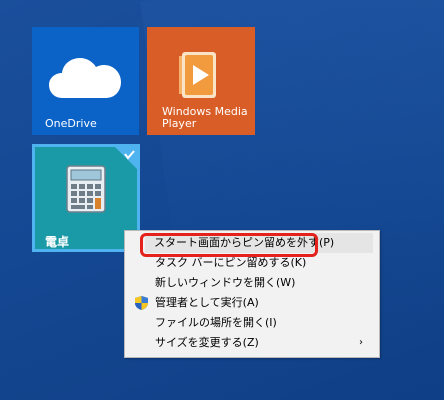 This screenshot has width=444, height=400. I want to click on menu-item-unpin-from-start: スタート画面からピン留めを外す(P), so click(259, 243).